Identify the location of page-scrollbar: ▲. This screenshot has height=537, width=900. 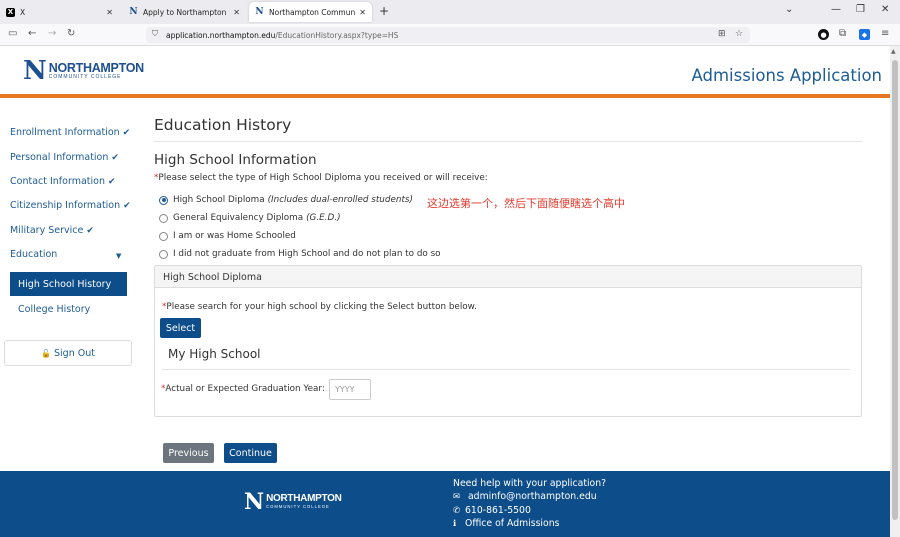
(895, 291).